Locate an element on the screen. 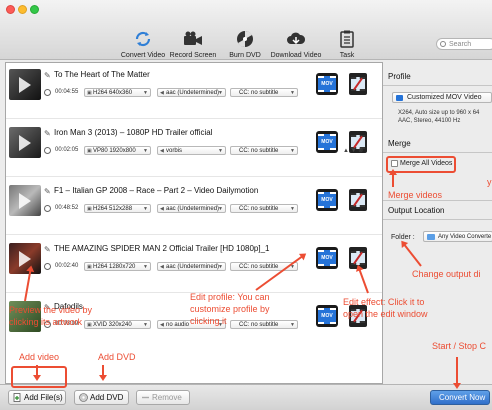 The image size is (492, 410). video-title: To The Heart of The Matter is located at coordinates (102, 74).